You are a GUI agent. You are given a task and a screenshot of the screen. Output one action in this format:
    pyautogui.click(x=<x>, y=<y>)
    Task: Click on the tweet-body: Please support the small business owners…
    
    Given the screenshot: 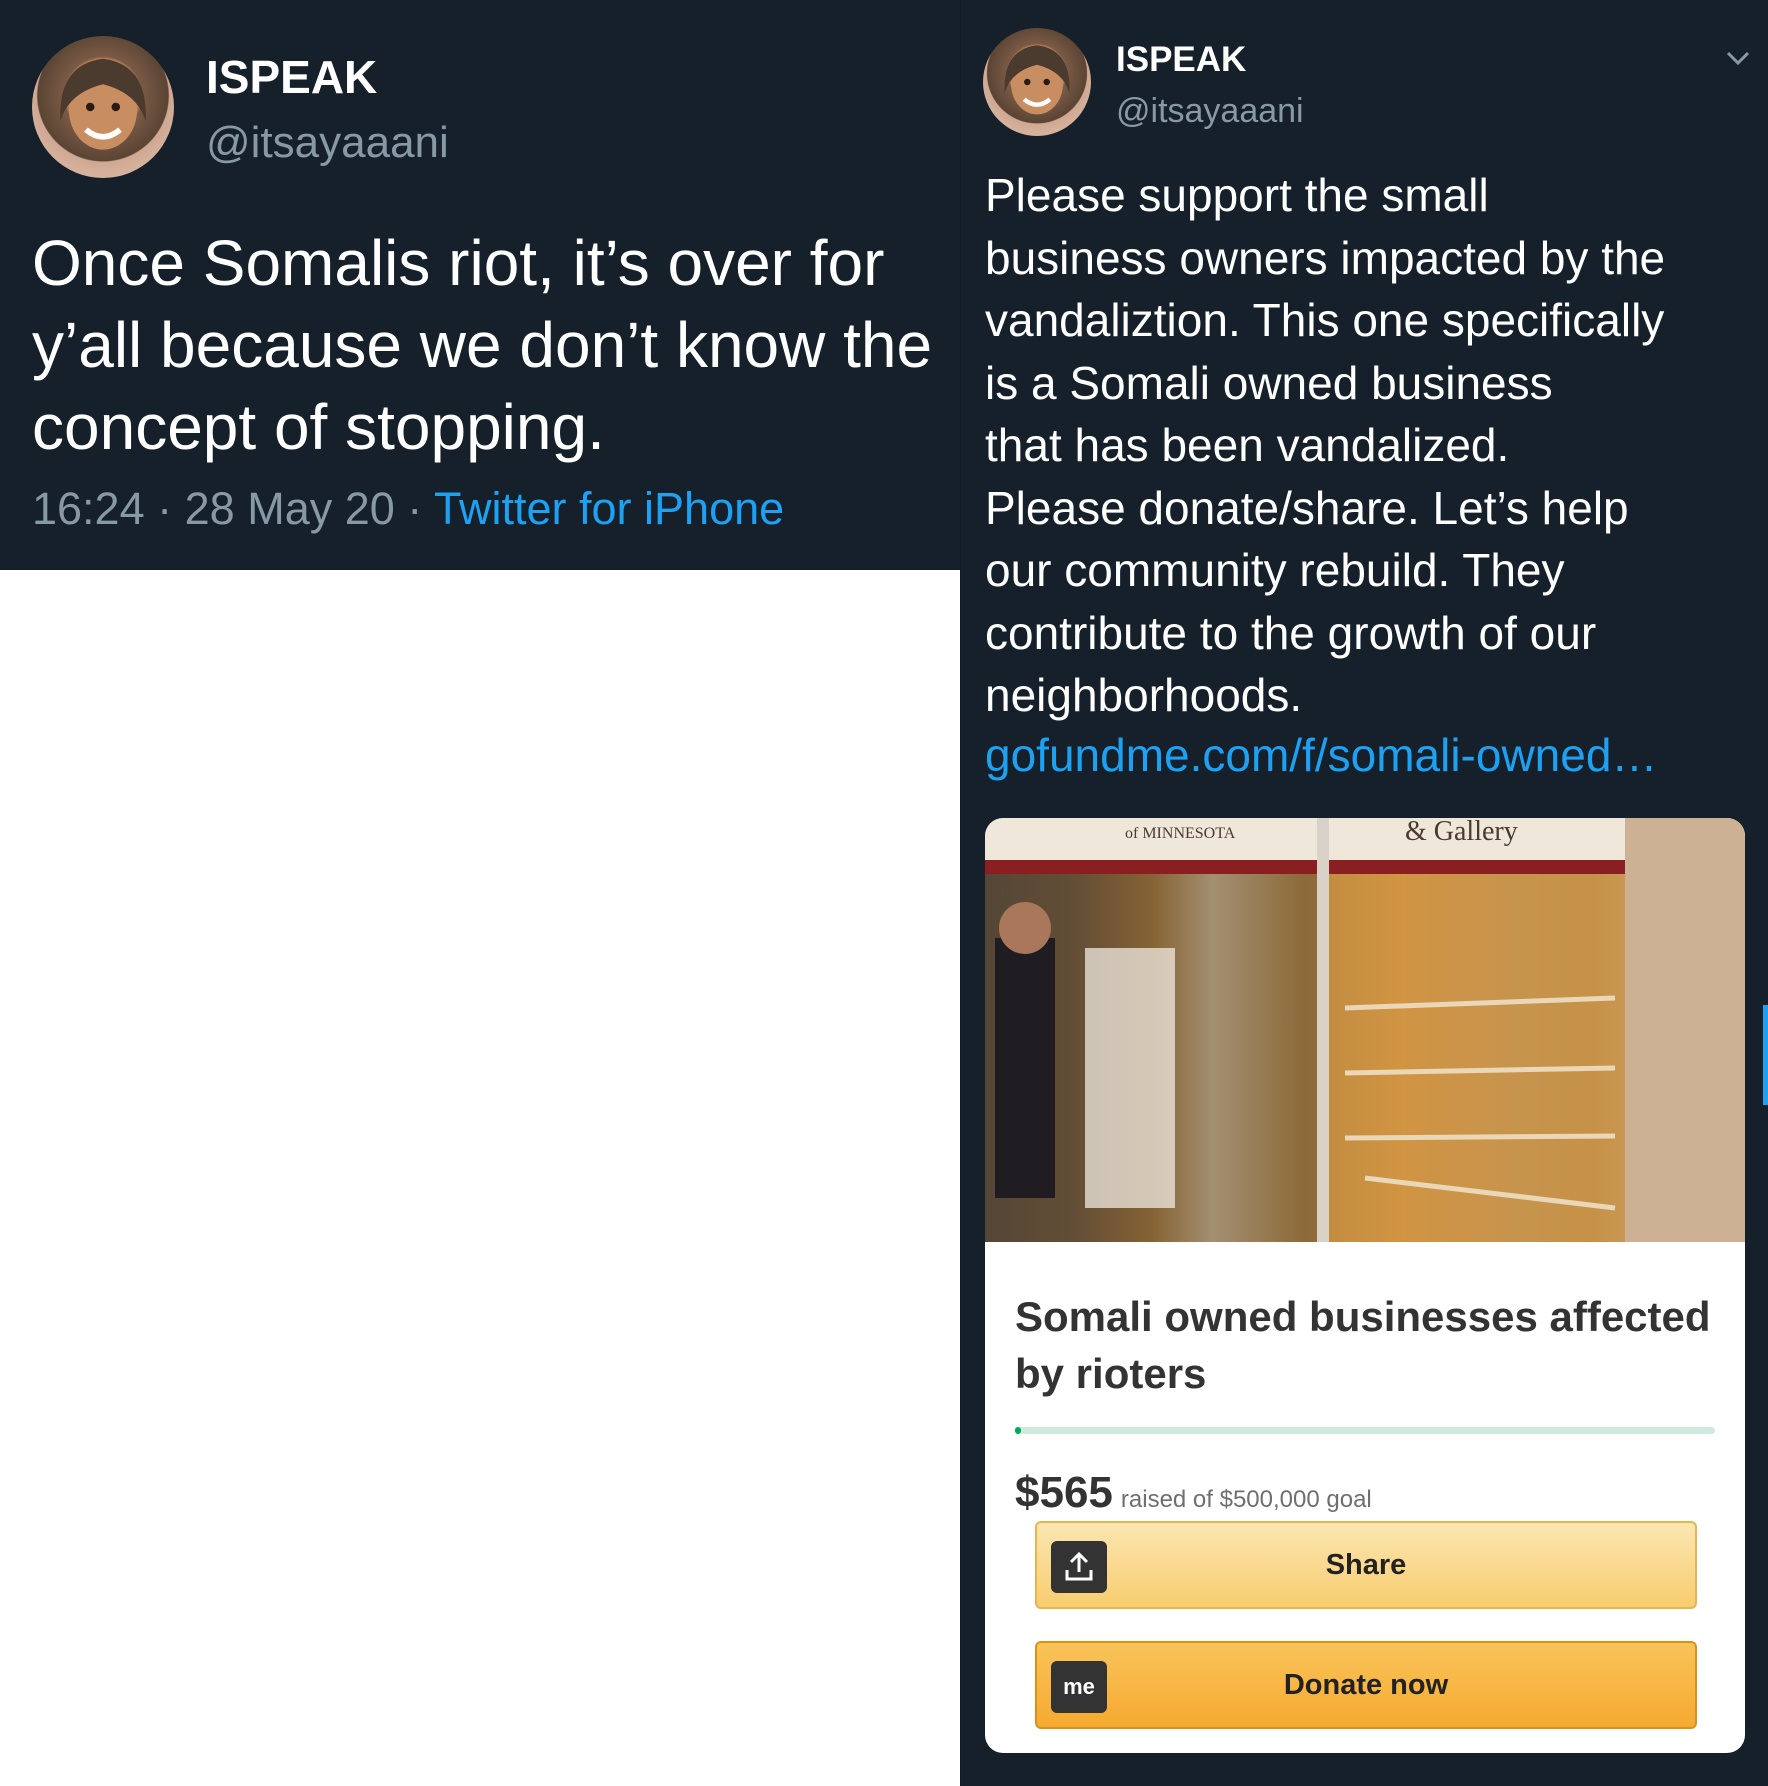 What is the action you would take?
    pyautogui.click(x=1325, y=445)
    